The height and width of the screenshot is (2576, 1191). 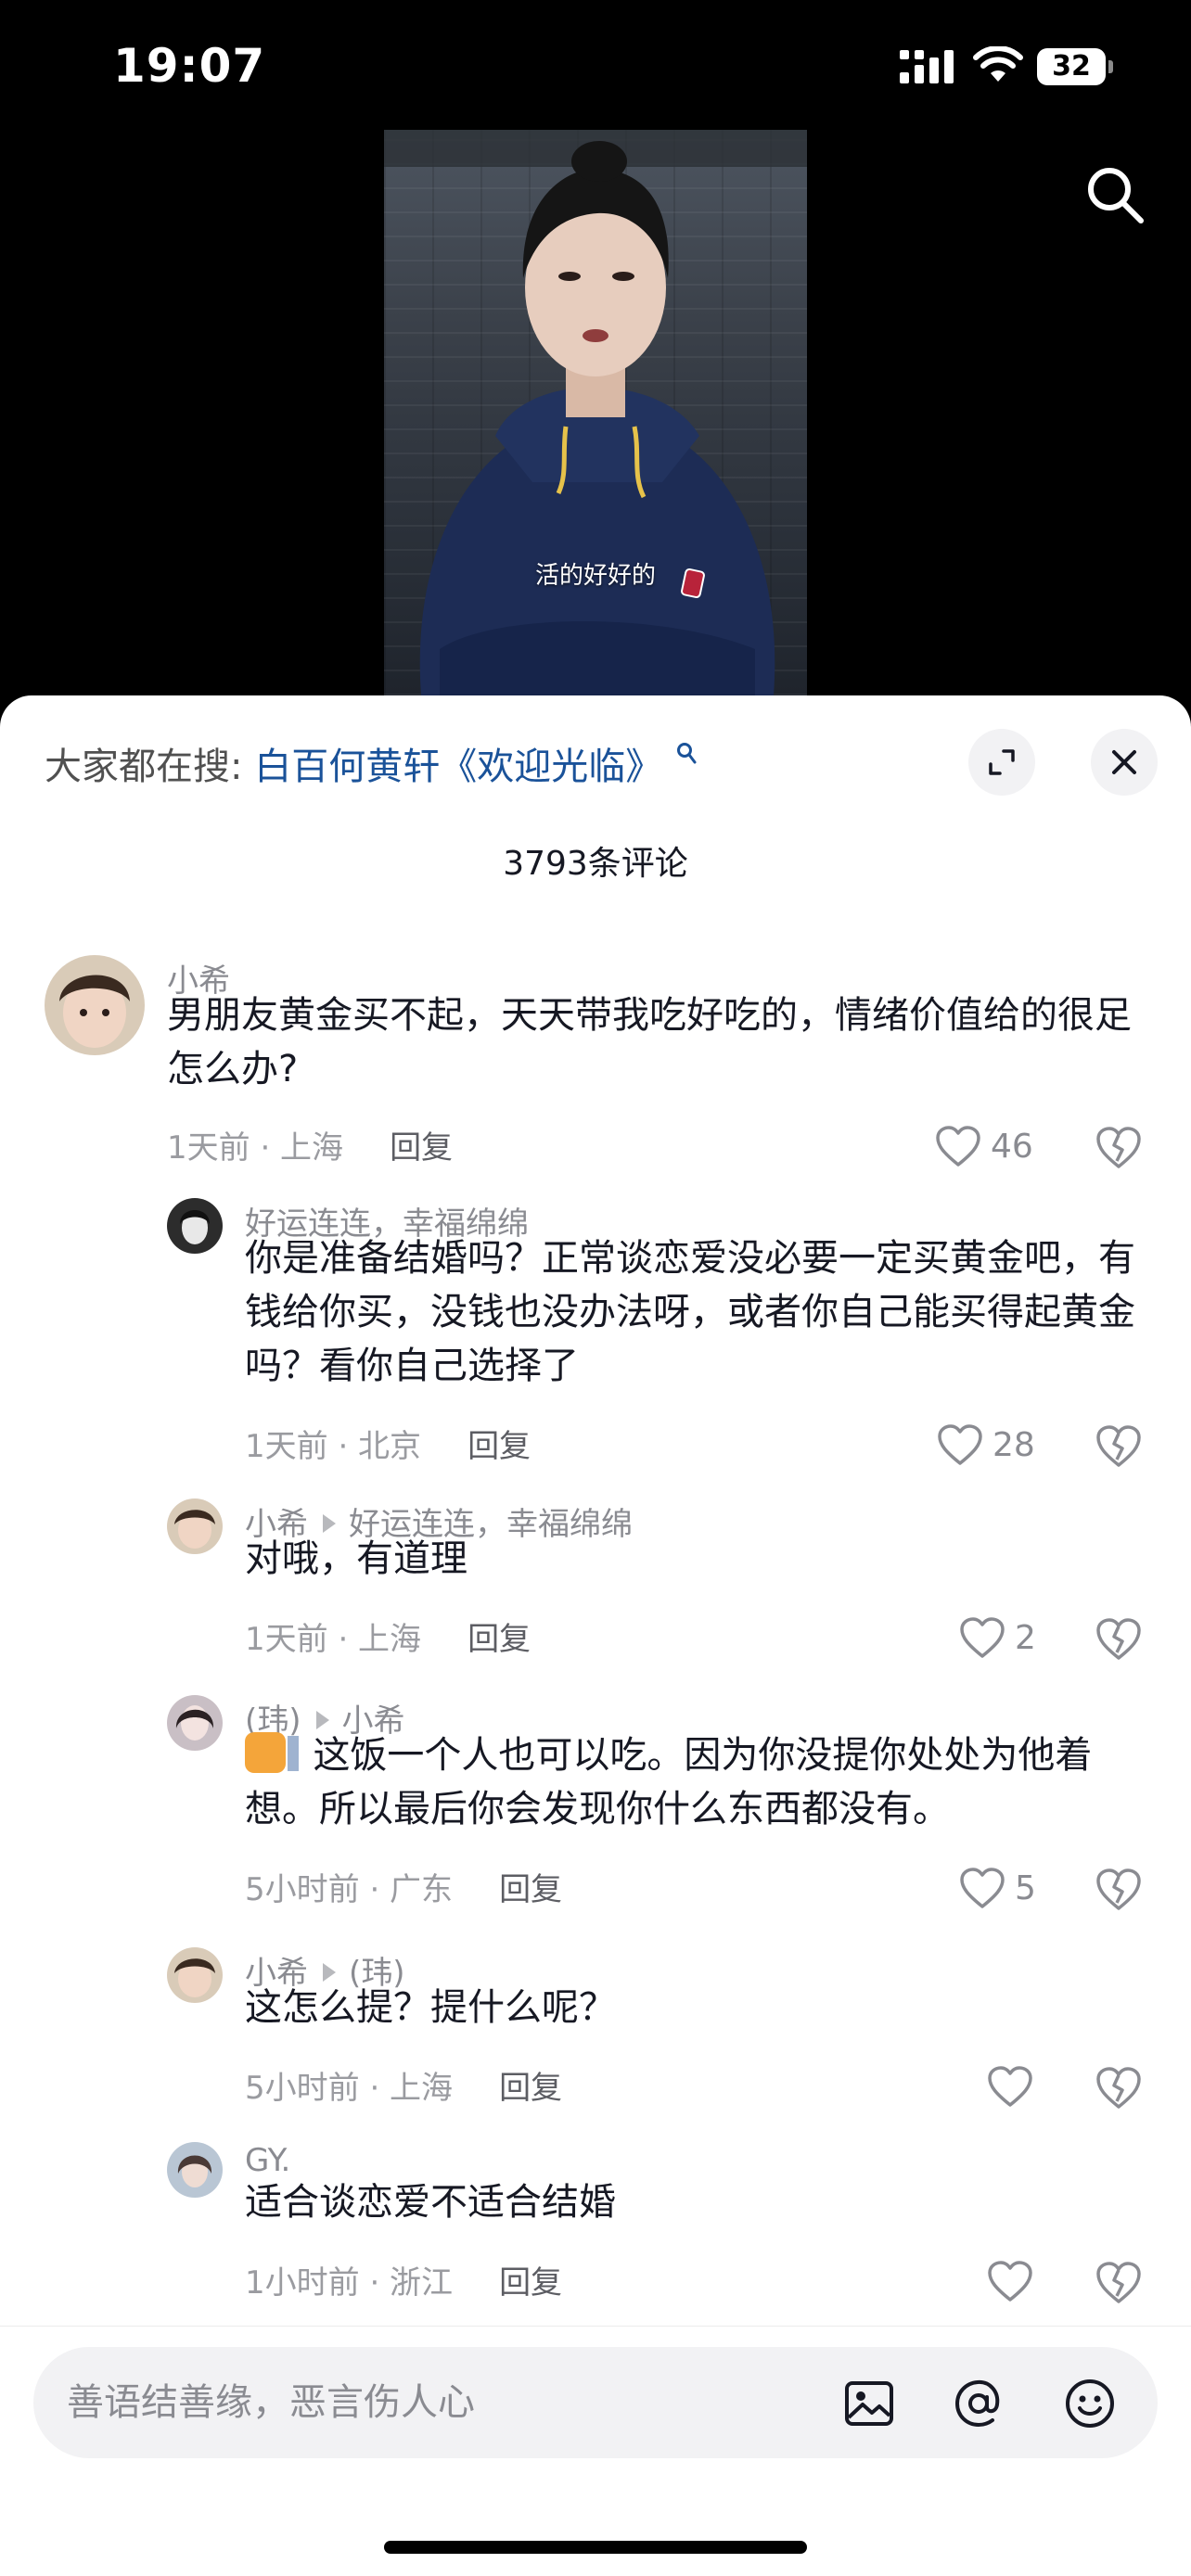 I want to click on hot-search-term: 白百何黄轩《欢迎光临》, so click(x=458, y=767).